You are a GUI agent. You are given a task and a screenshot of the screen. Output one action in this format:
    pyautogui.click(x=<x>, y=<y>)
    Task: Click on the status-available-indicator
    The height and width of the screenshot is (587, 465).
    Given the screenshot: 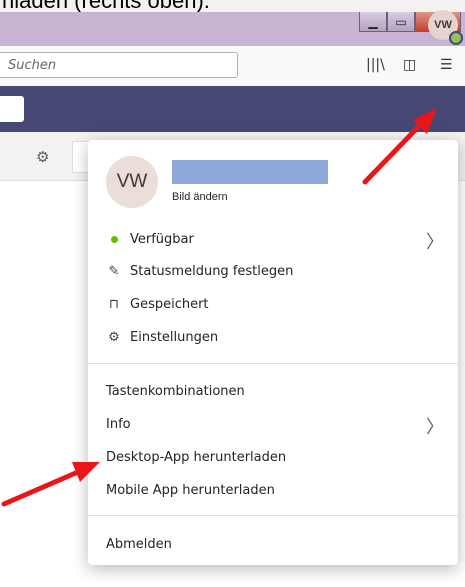 What is the action you would take?
    pyautogui.click(x=456, y=38)
    